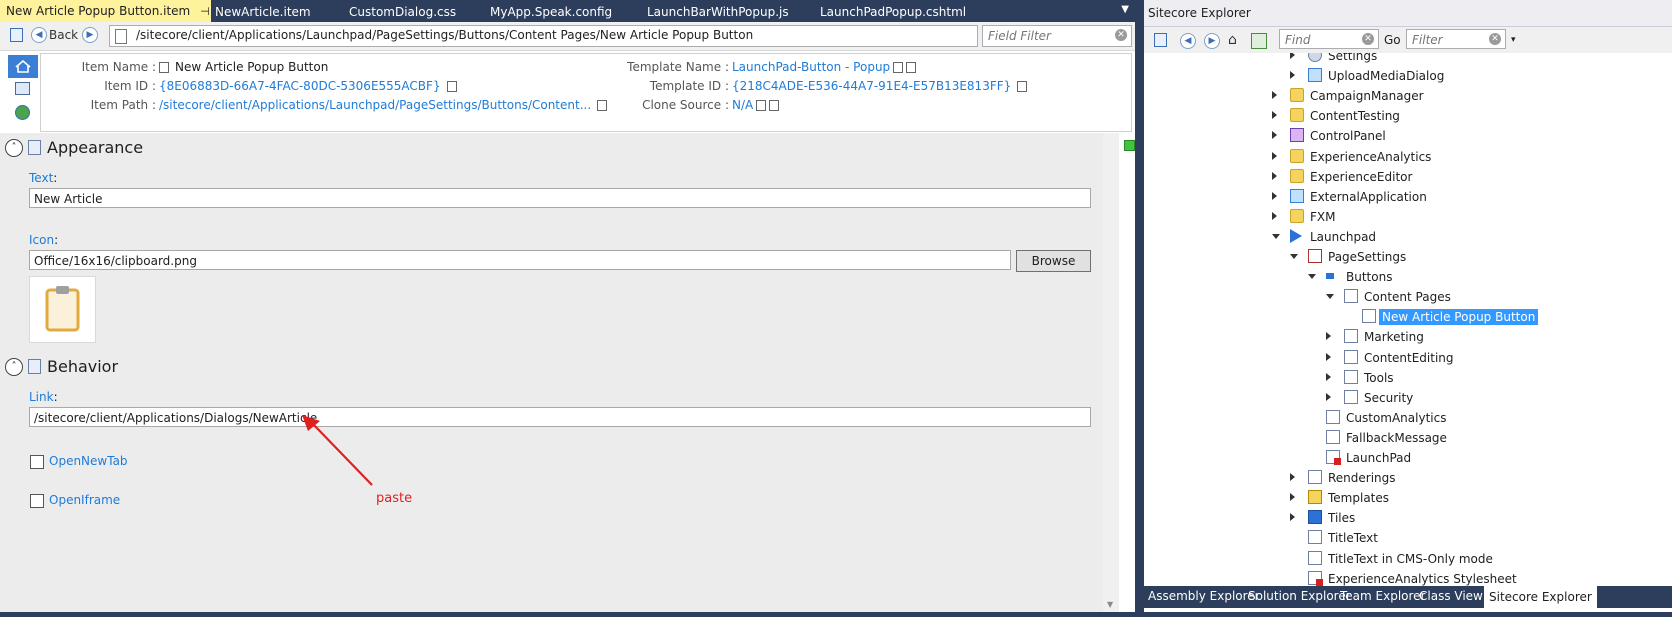 The height and width of the screenshot is (617, 1672). What do you see at coordinates (1125, 9) in the screenshot?
I see `tab-overflow-menu-icon: ▼` at bounding box center [1125, 9].